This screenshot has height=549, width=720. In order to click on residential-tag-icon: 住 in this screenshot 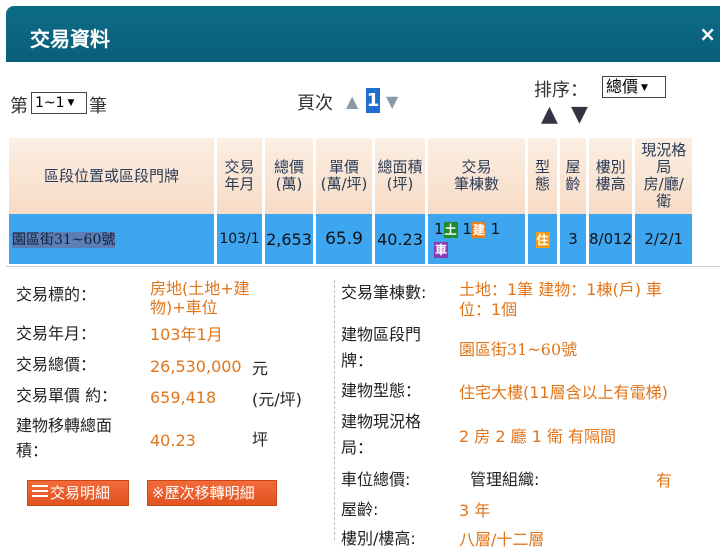, I will do `click(542, 240)`.